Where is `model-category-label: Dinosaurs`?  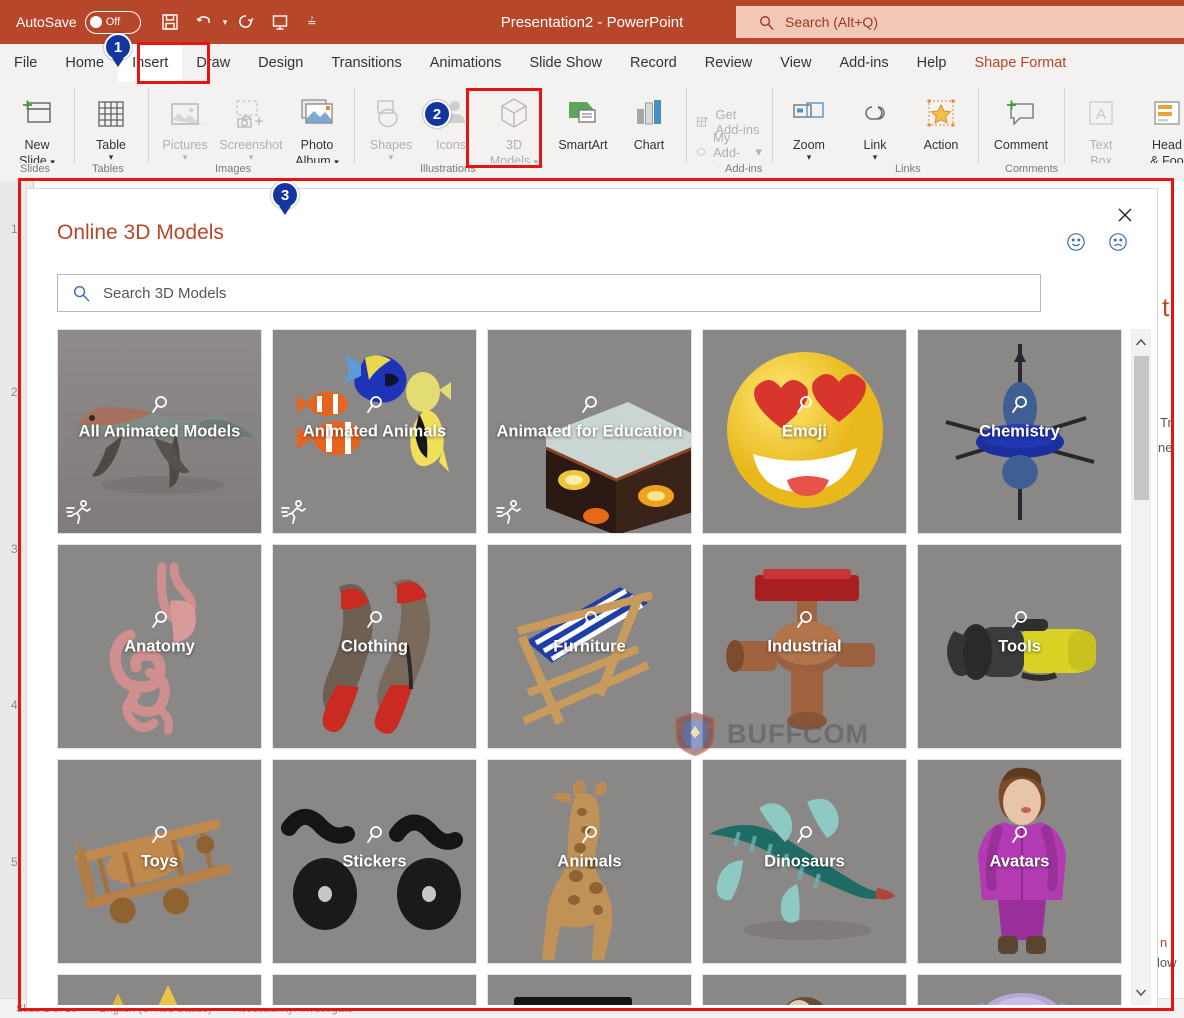
model-category-label: Dinosaurs is located at coordinates (804, 861).